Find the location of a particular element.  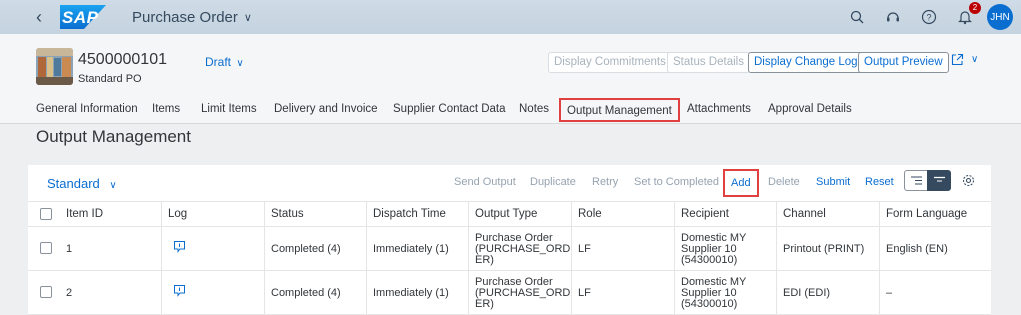

shell-actions: ? 2 JHN is located at coordinates (934, 17).